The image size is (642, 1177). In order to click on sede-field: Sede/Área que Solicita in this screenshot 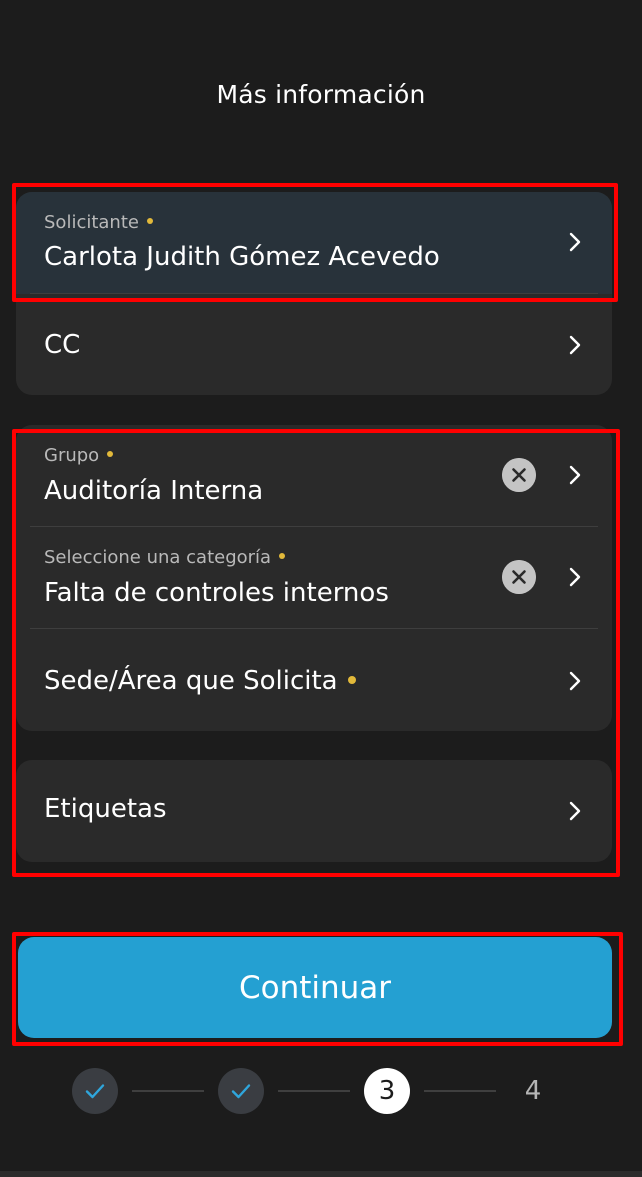, I will do `click(314, 680)`.